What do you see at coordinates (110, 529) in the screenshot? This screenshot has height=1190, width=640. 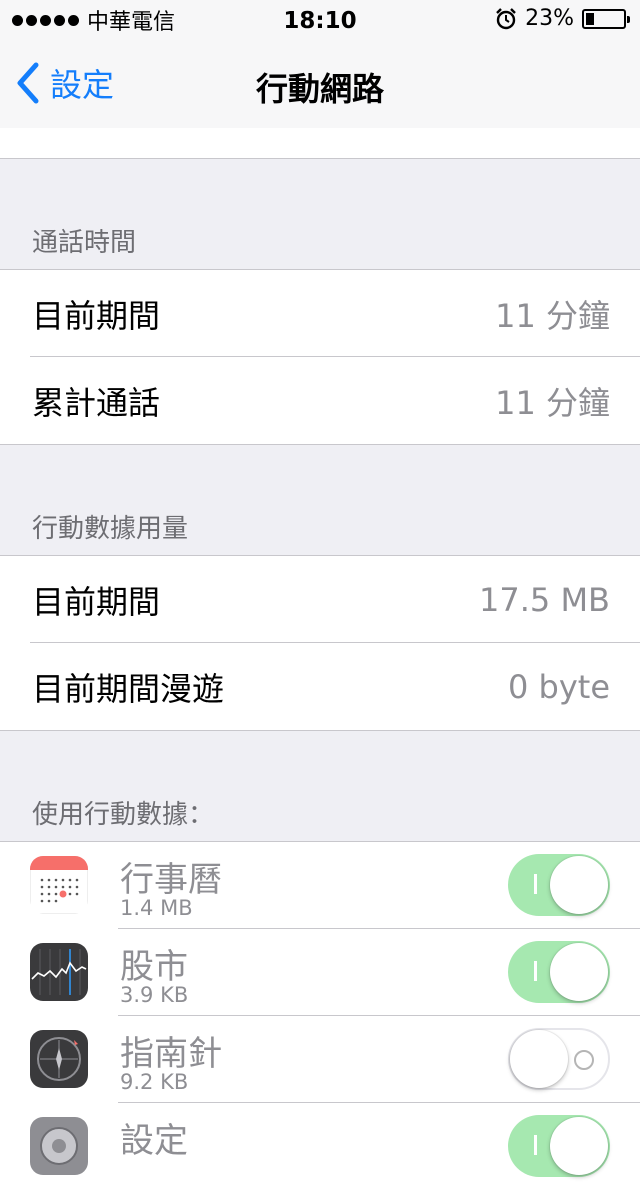 I see `data-usage-header: 行動數據用量` at bounding box center [110, 529].